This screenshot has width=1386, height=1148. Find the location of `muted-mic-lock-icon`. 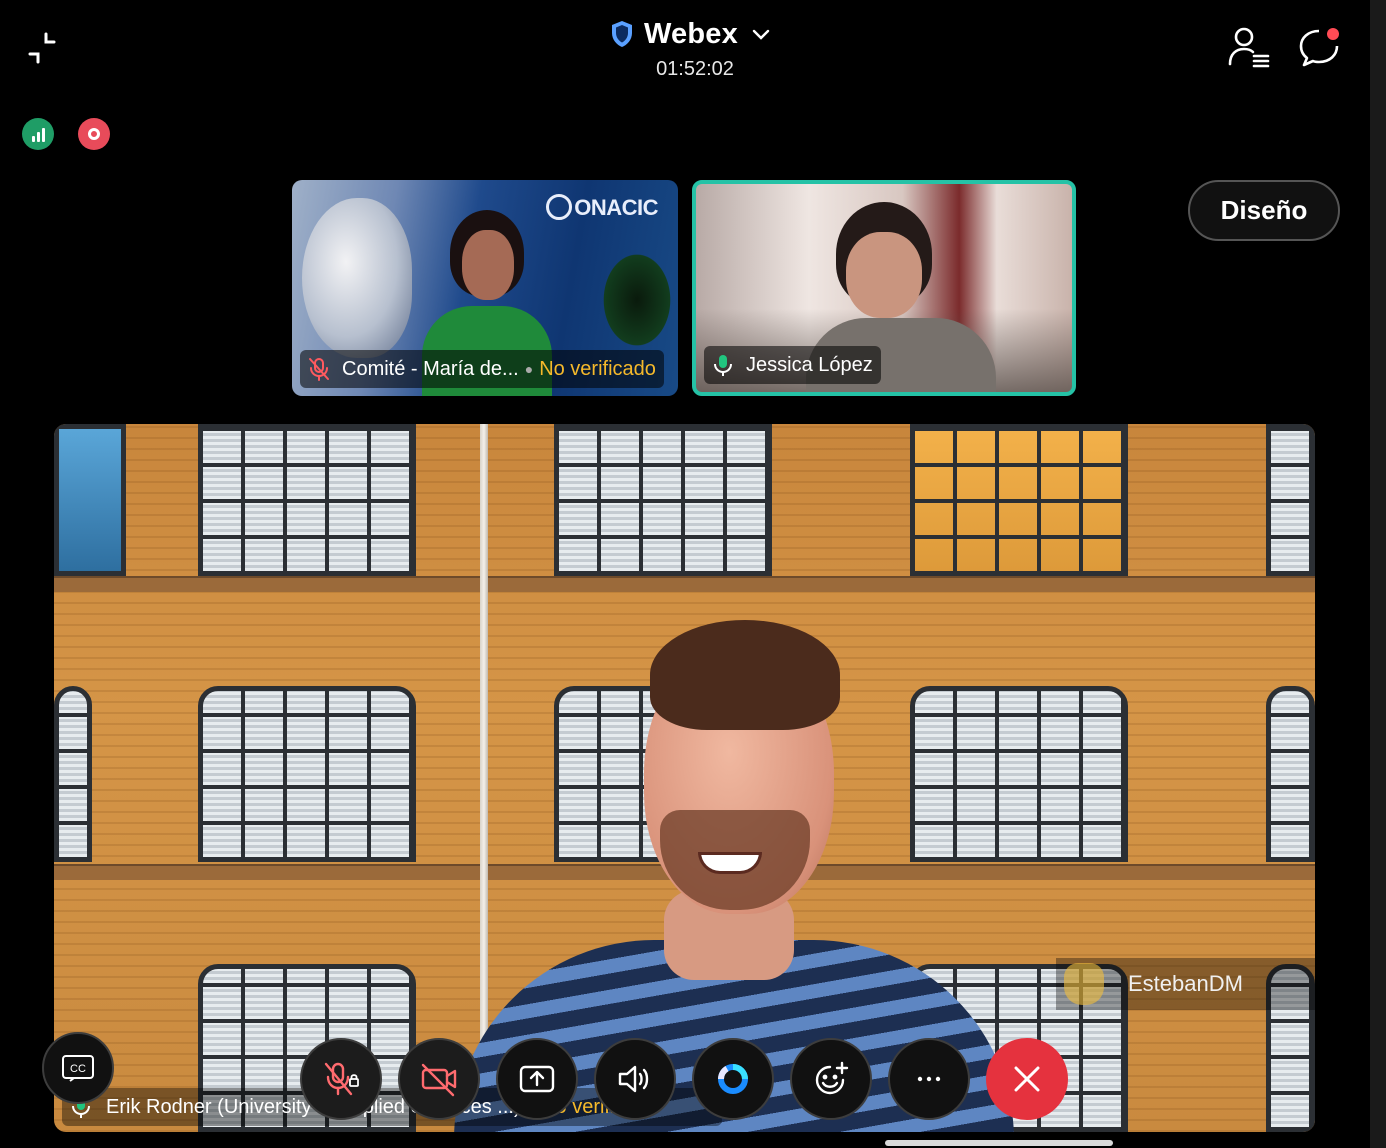

muted-mic-lock-icon is located at coordinates (341, 1079).